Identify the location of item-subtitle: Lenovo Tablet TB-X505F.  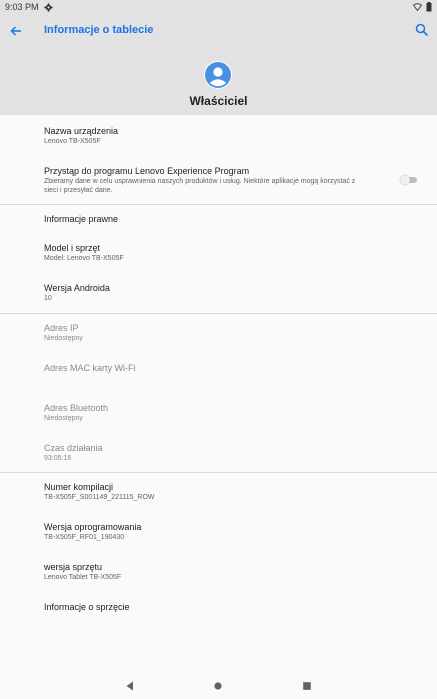
(83, 577).